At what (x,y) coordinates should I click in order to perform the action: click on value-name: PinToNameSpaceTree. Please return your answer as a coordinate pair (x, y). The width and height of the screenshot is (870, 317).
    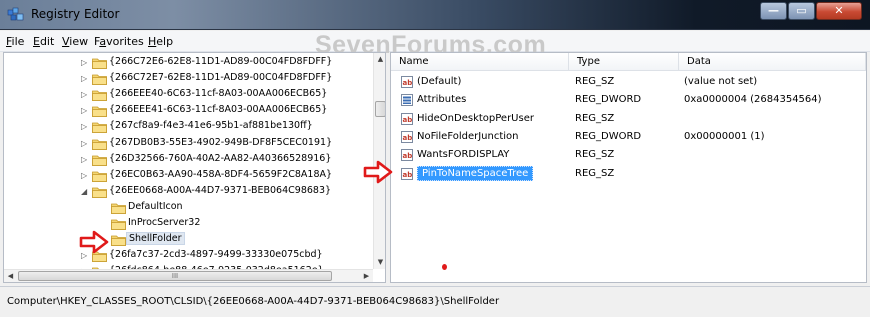
    Looking at the image, I should click on (475, 173).